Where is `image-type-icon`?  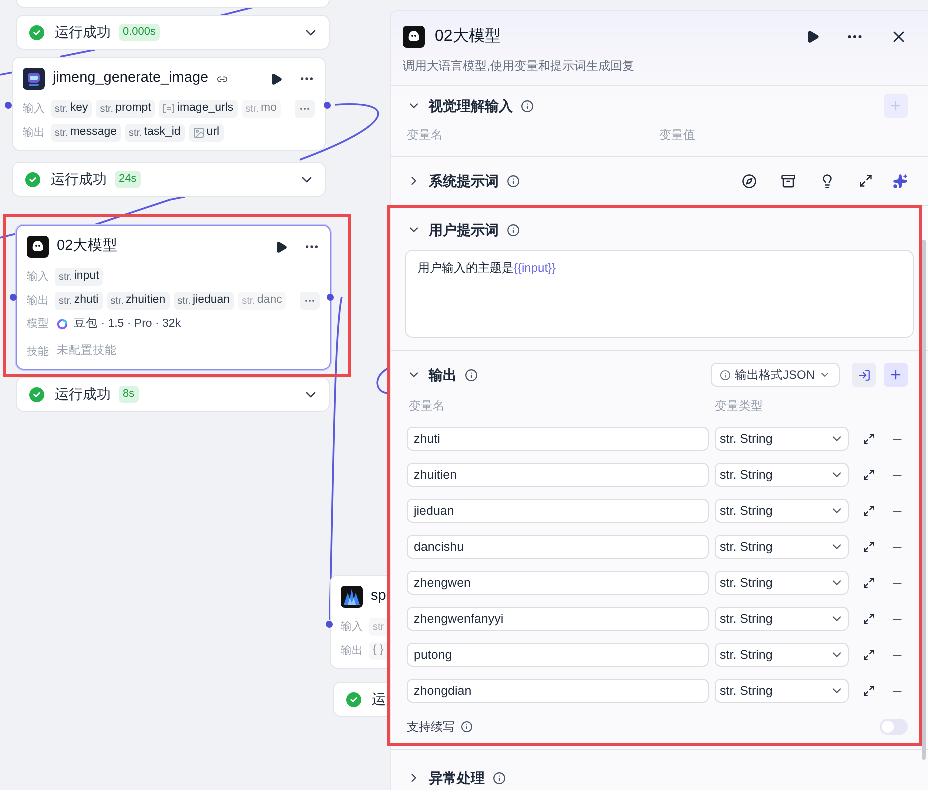 image-type-icon is located at coordinates (198, 133).